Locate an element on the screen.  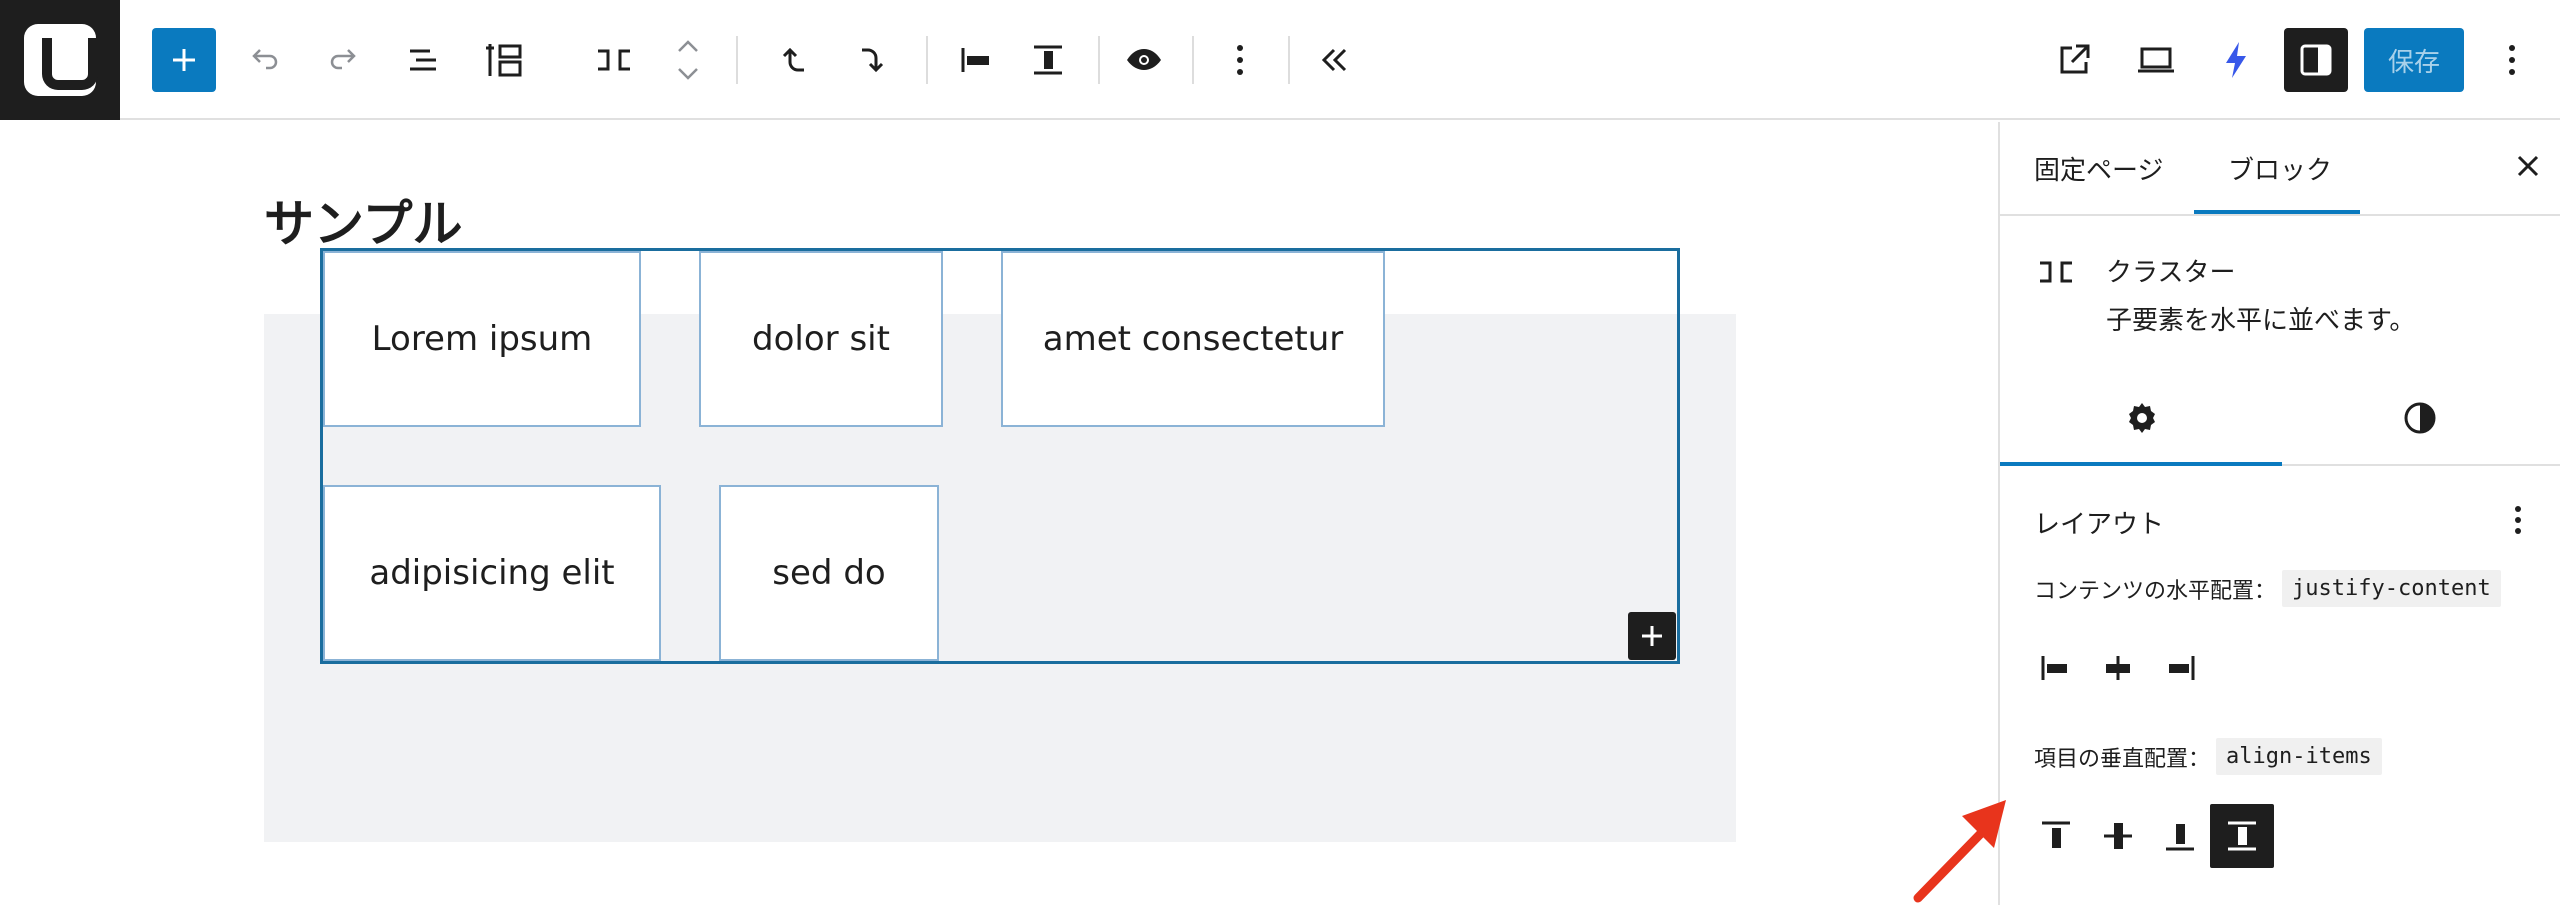
justify-right-option is located at coordinates (2180, 668).